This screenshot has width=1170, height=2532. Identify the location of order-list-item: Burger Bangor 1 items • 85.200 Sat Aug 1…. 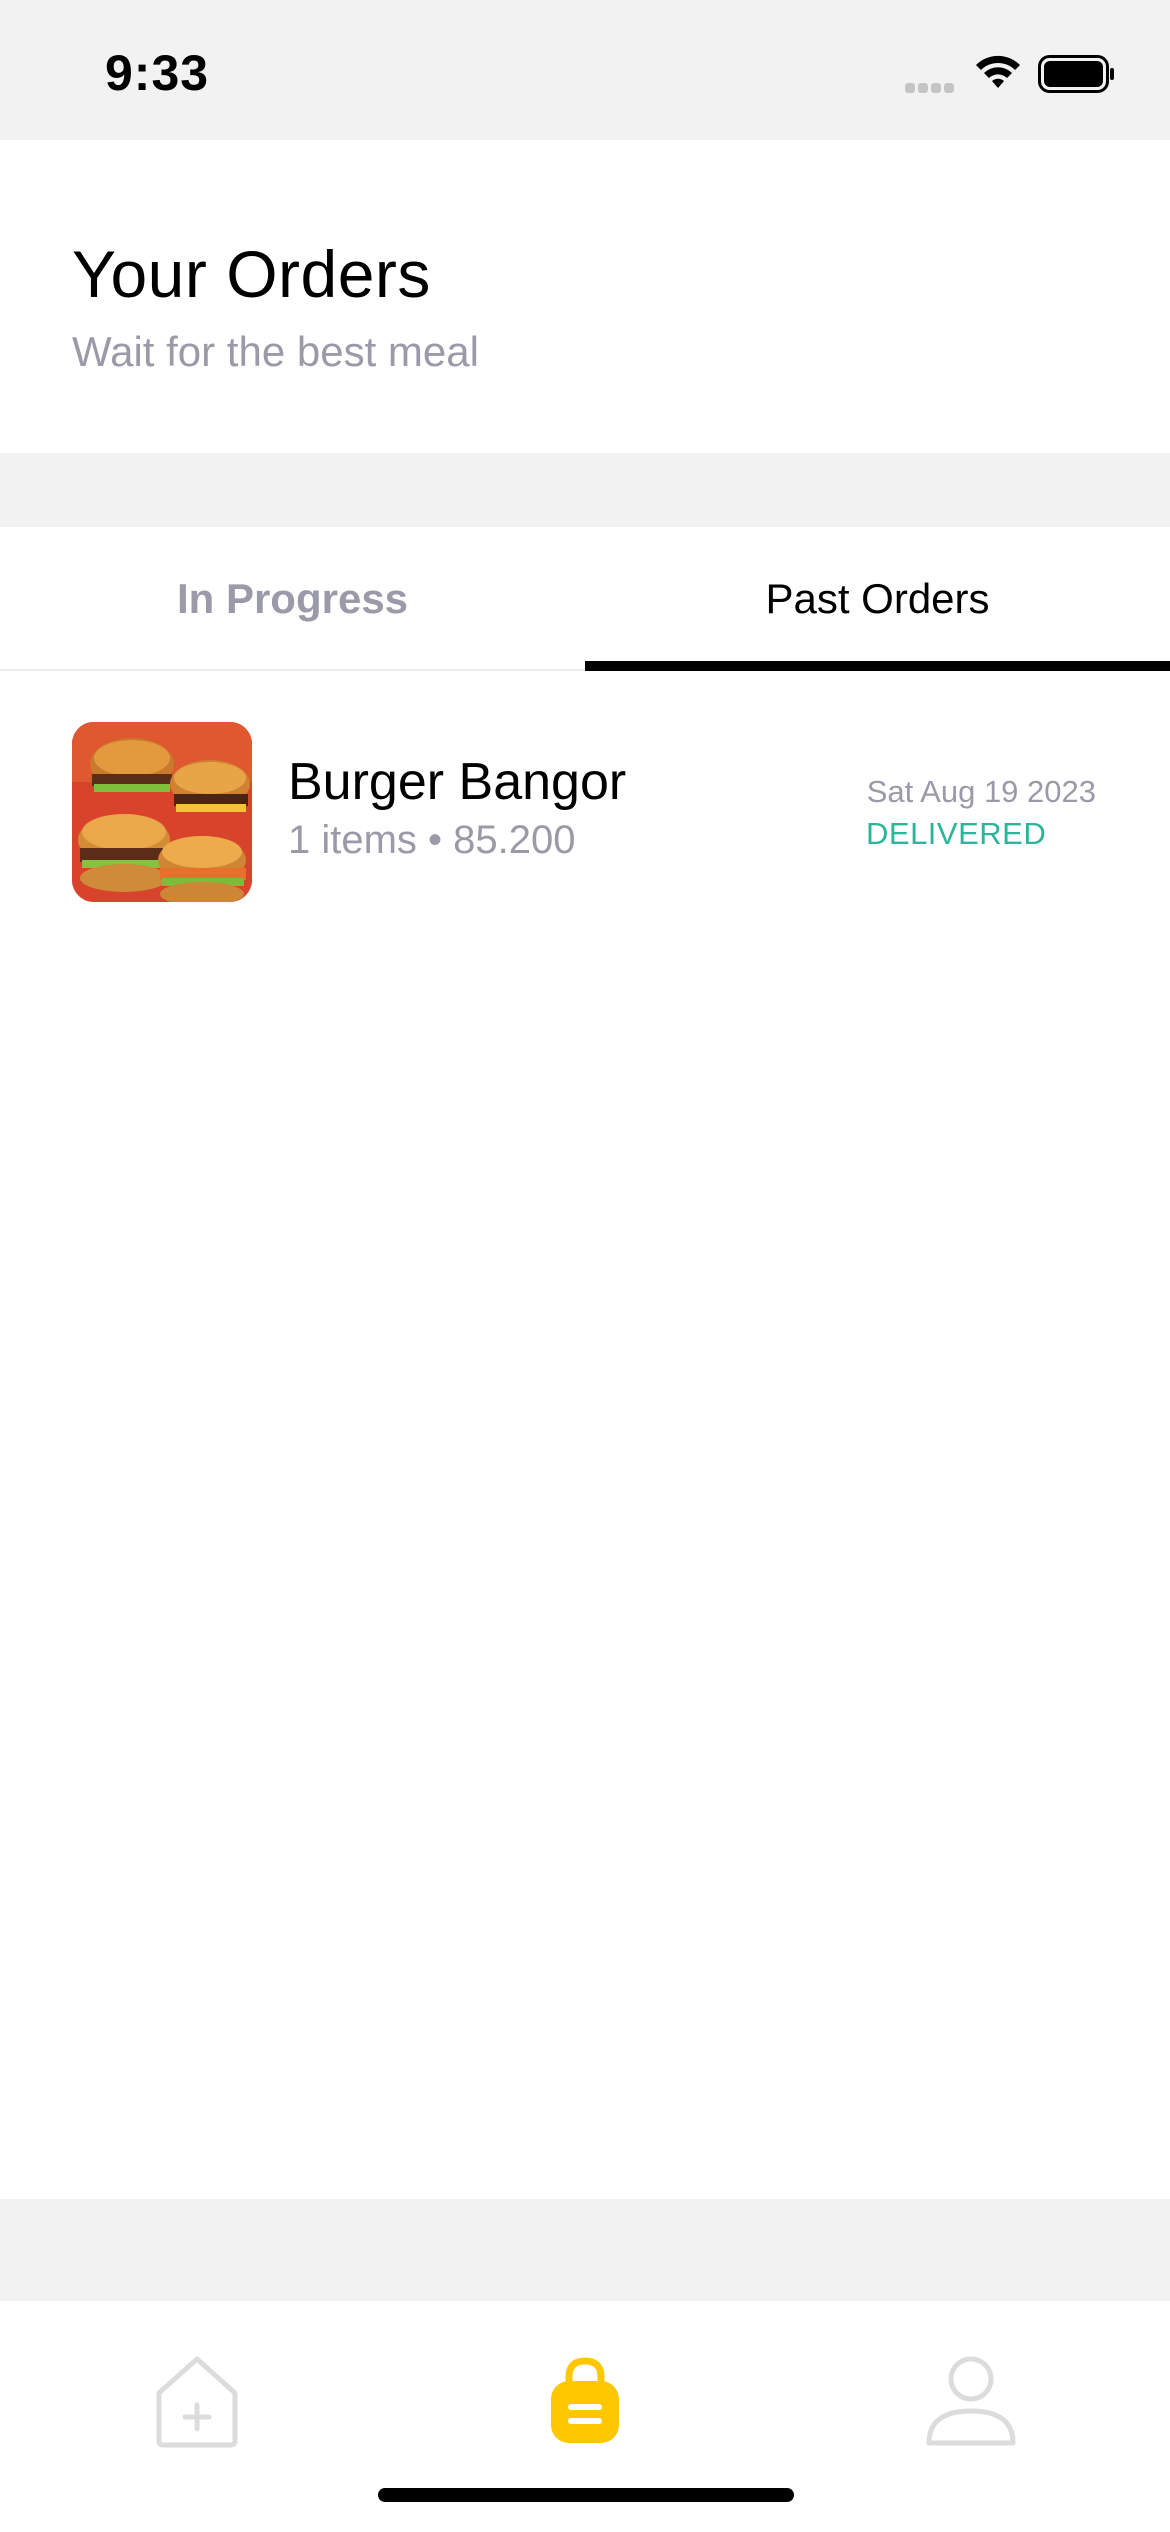
(585, 810).